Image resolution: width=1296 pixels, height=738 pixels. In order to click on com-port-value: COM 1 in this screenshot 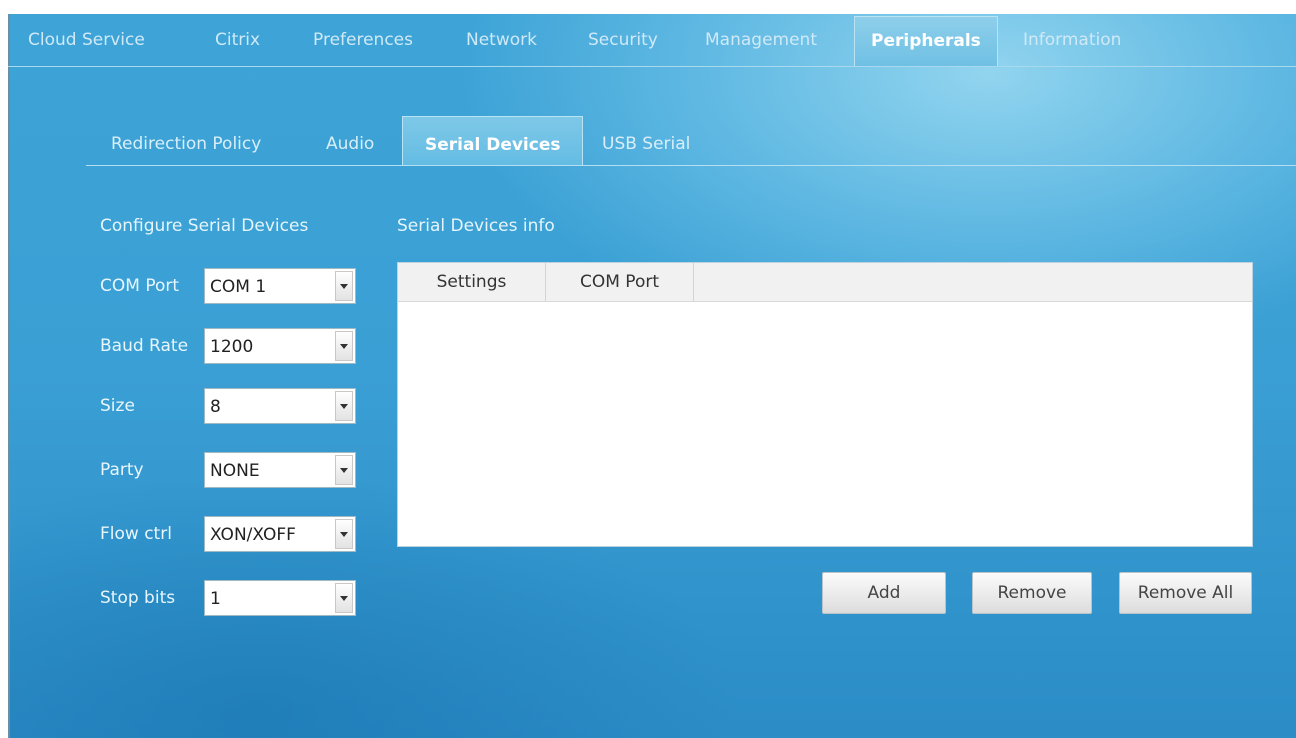, I will do `click(238, 287)`.